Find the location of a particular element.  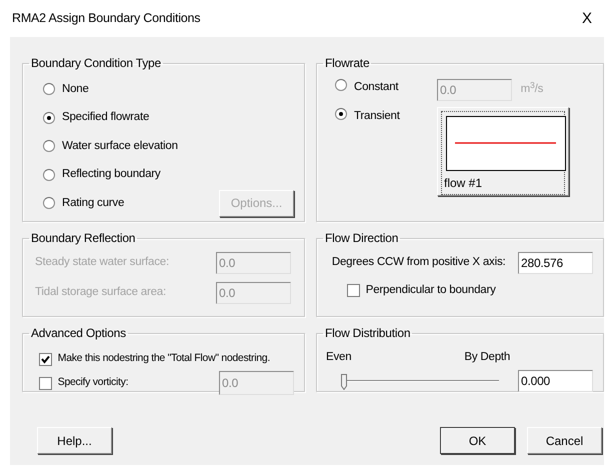

dialog-button: OK is located at coordinates (477, 440).